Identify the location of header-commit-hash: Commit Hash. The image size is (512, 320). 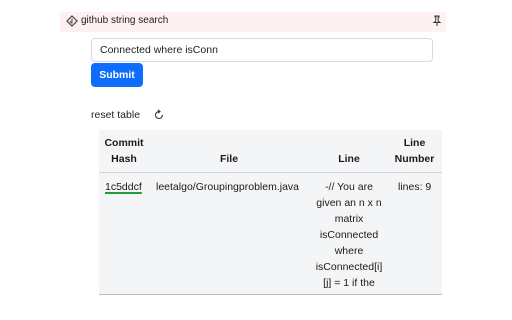
(124, 151).